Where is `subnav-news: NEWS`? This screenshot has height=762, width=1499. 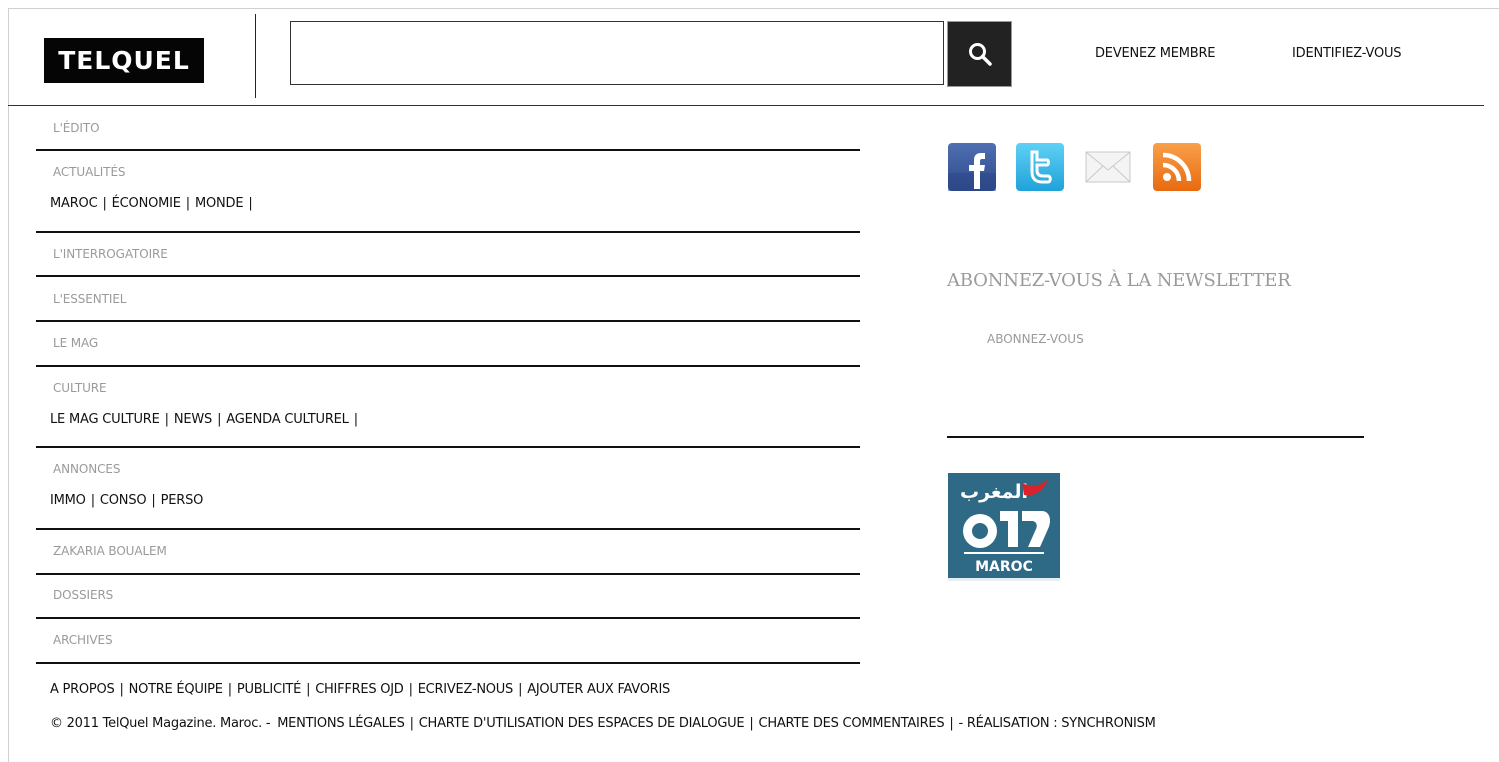 subnav-news: NEWS is located at coordinates (193, 419).